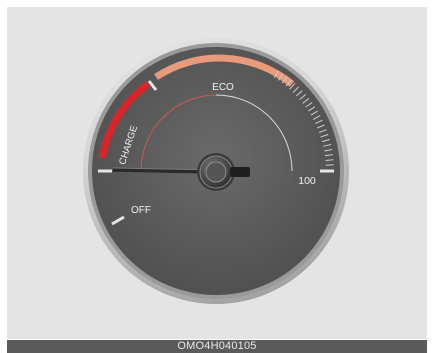  I want to click on max-value-label: 100, so click(307, 181).